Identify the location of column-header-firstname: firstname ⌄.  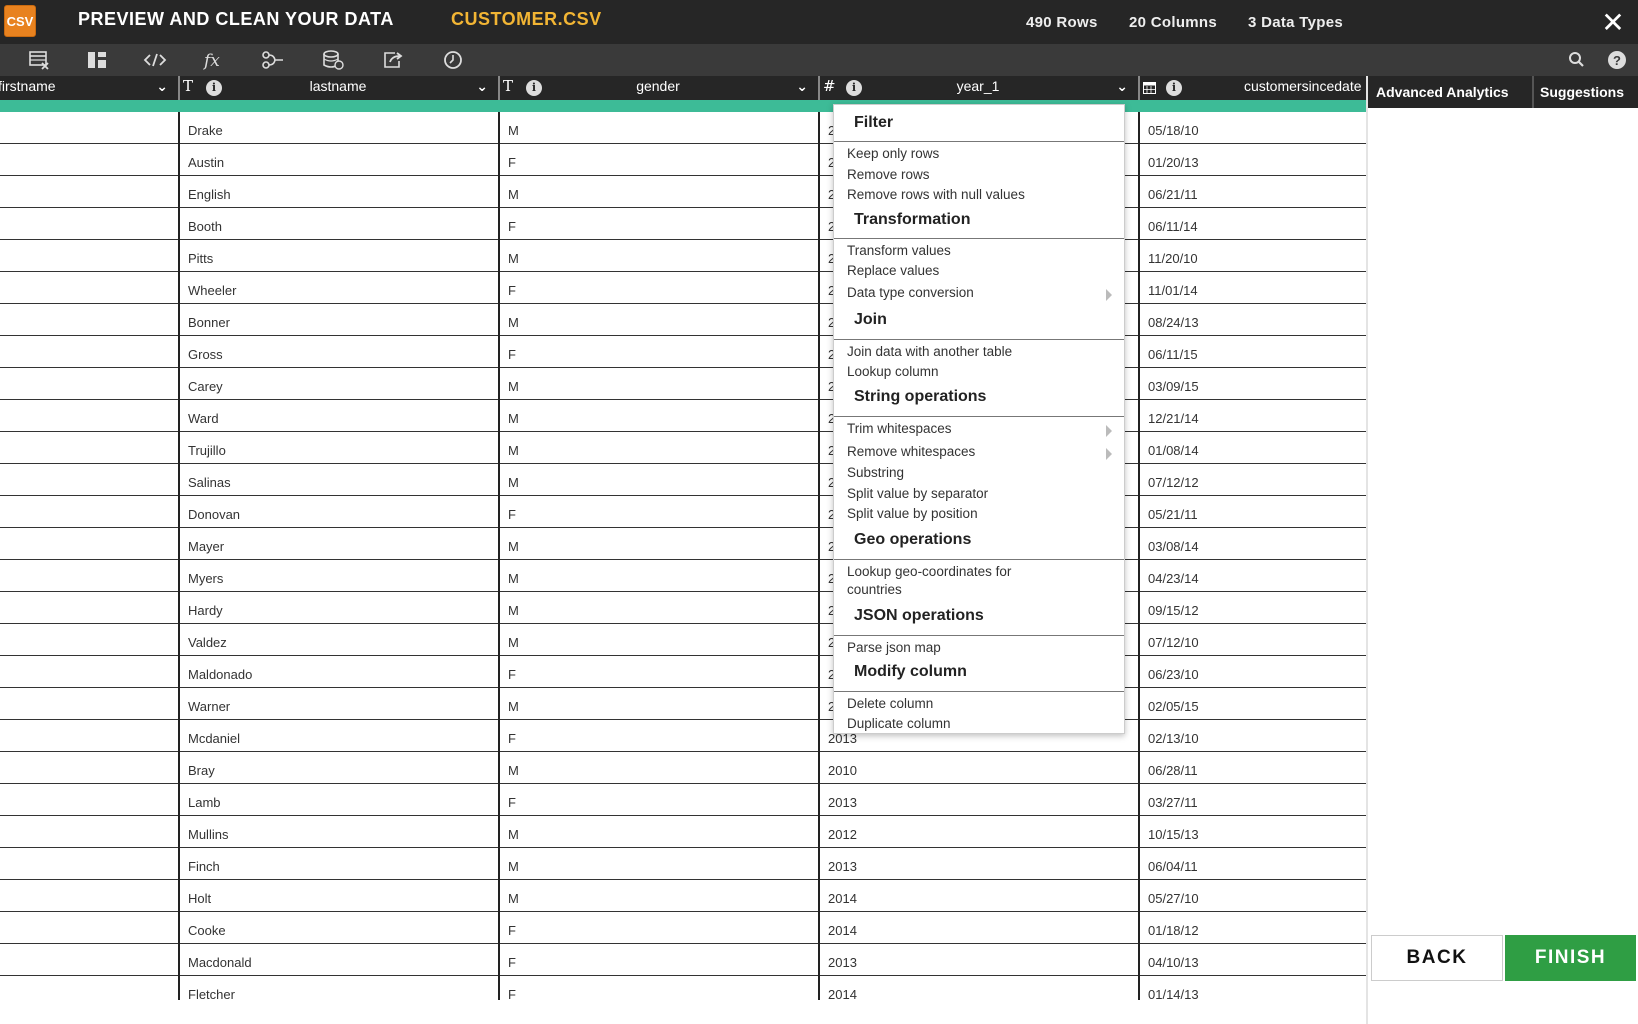
(89, 88).